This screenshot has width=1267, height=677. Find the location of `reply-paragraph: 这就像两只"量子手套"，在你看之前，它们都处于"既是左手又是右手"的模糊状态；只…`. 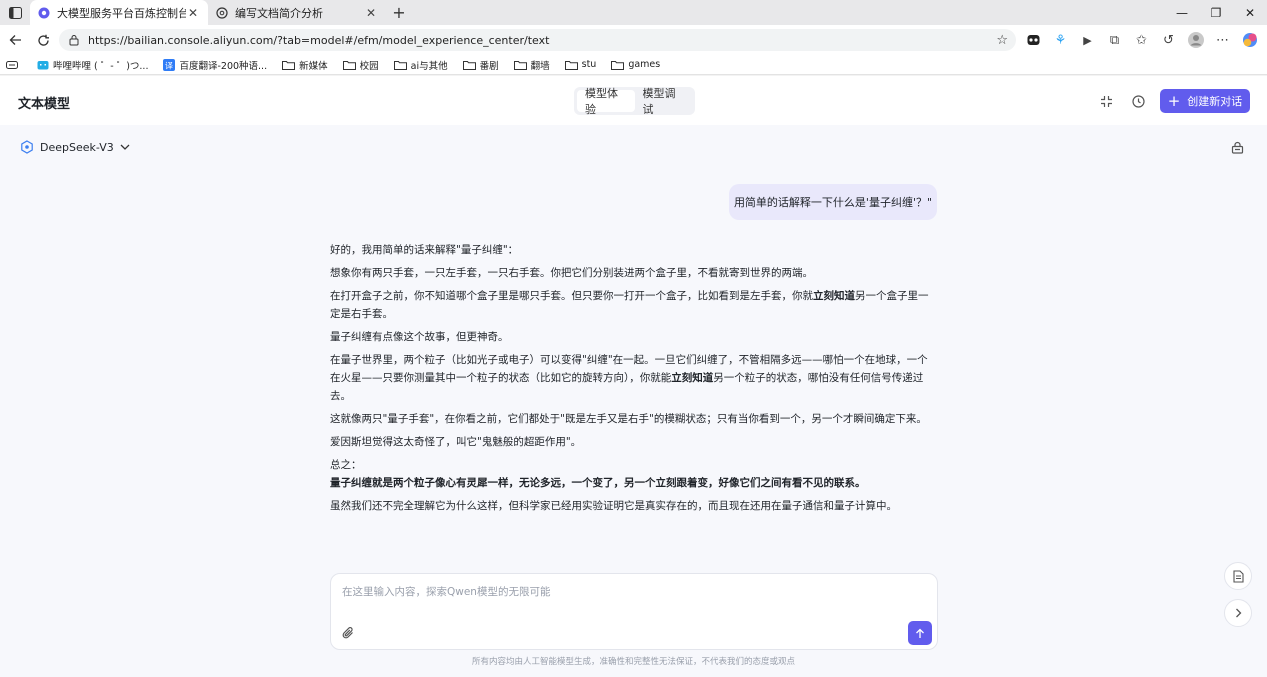

reply-paragraph: 这就像两只"量子手套"，在你看之前，它们都处于"既是左手又是右手"的模糊状态；只… is located at coordinates (628, 419).